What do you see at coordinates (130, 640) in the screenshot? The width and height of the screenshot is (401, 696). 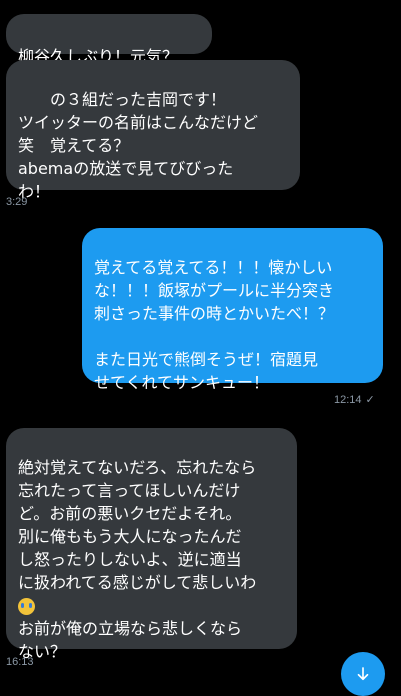 I see `message-text-continued: お前が俺の立場なら悲しくなら ない？` at bounding box center [130, 640].